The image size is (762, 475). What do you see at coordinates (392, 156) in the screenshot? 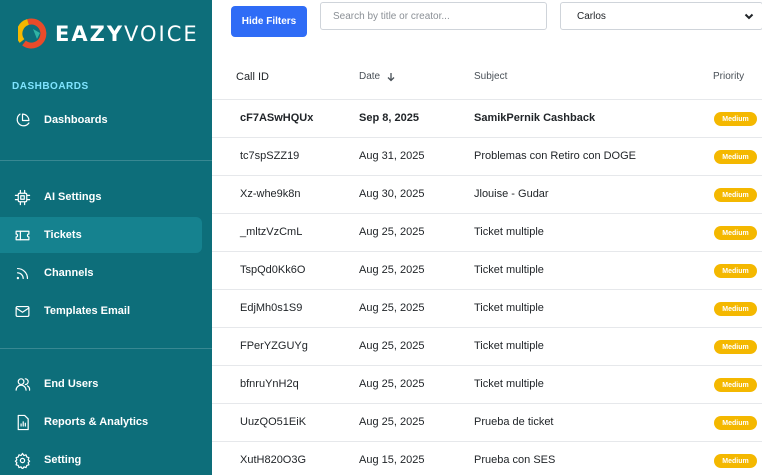
I see `cell-date: Aug 31, 2025` at bounding box center [392, 156].